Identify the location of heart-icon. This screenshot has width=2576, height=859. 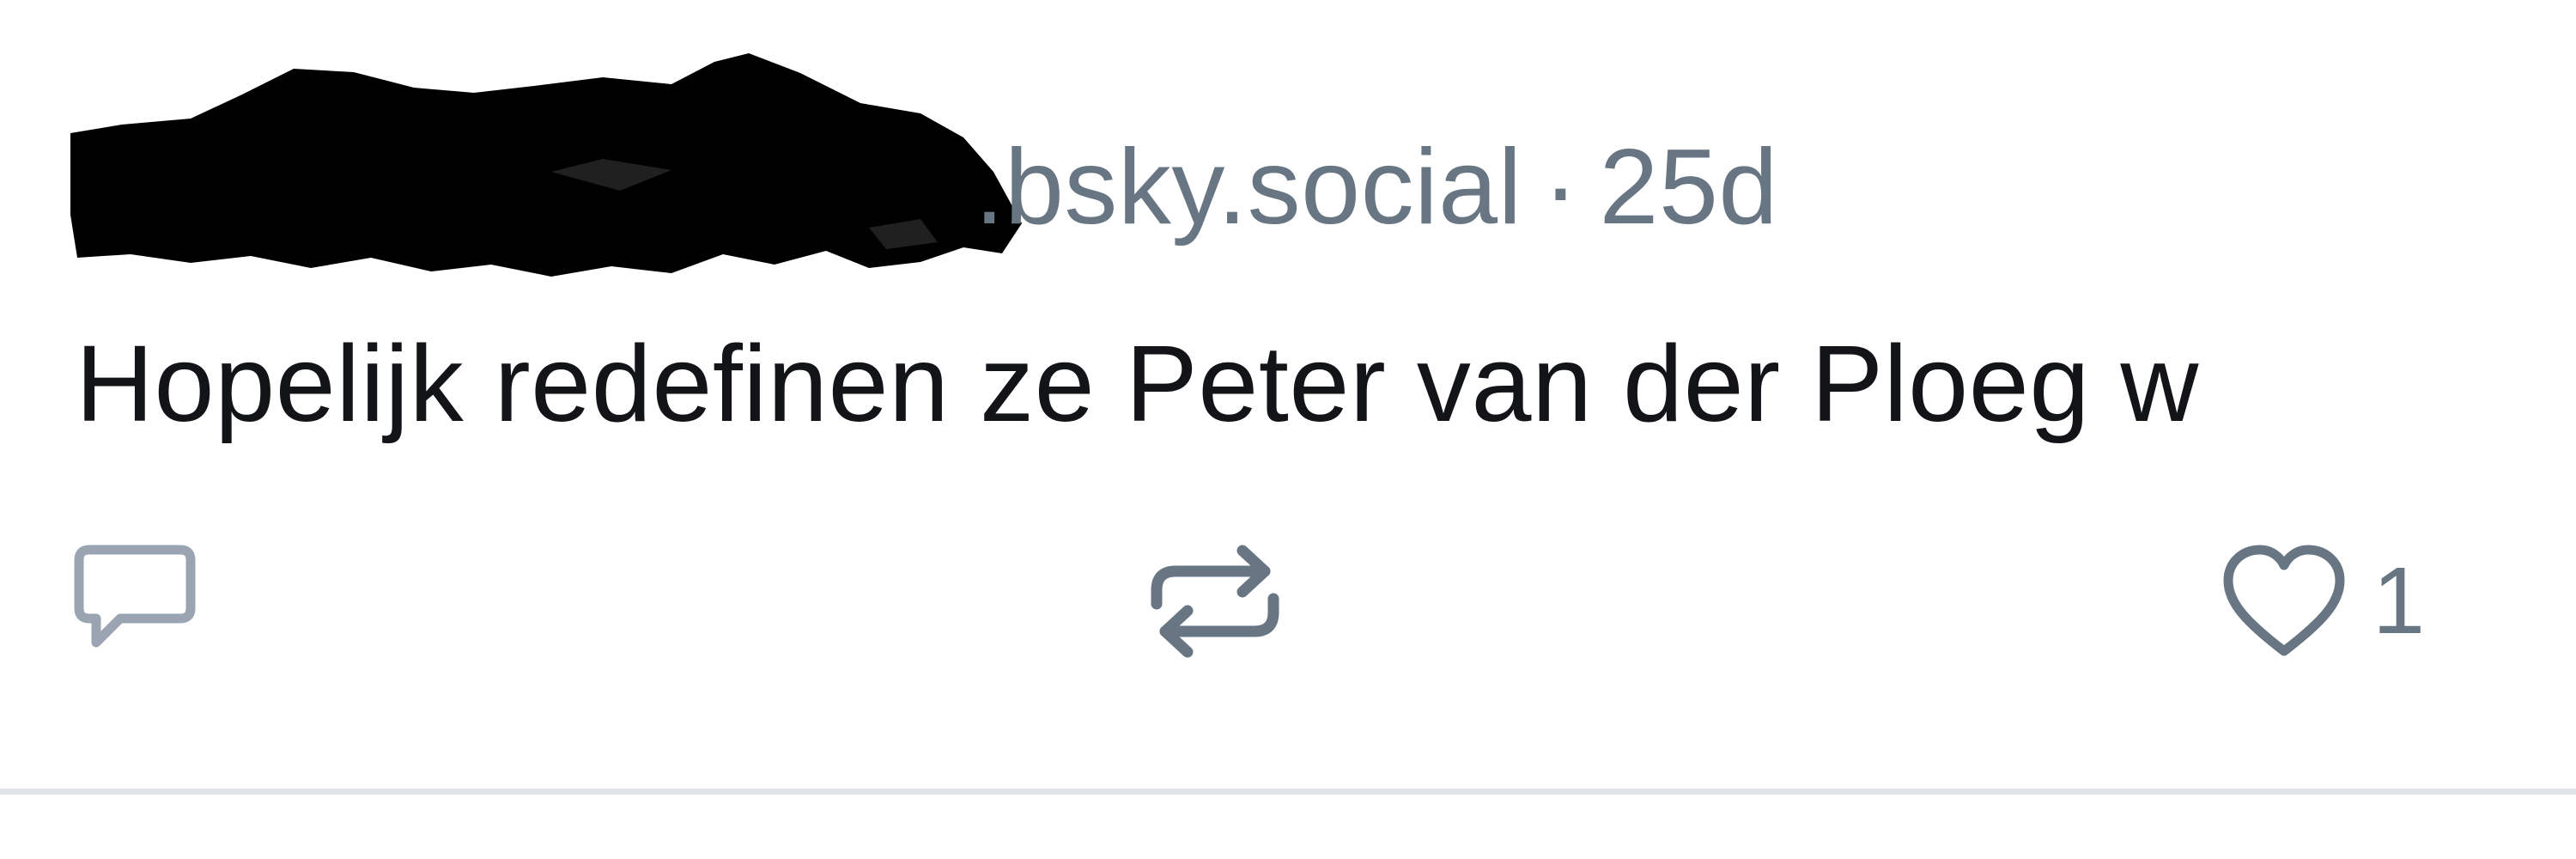
(2284, 601).